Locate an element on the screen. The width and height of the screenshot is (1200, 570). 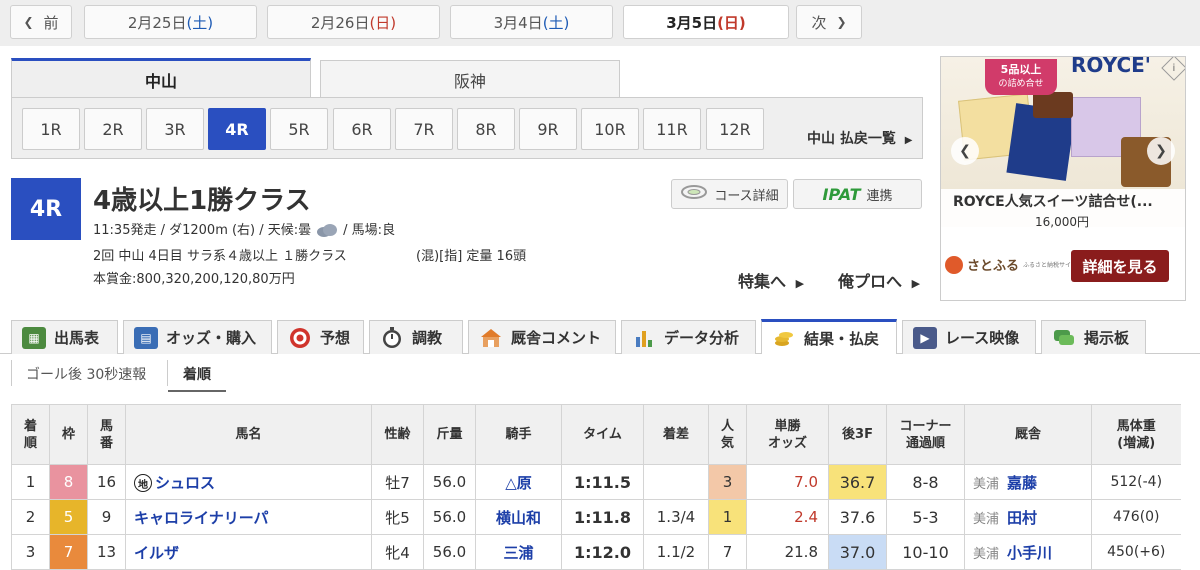
race-button-7r: 7R is located at coordinates (424, 129).